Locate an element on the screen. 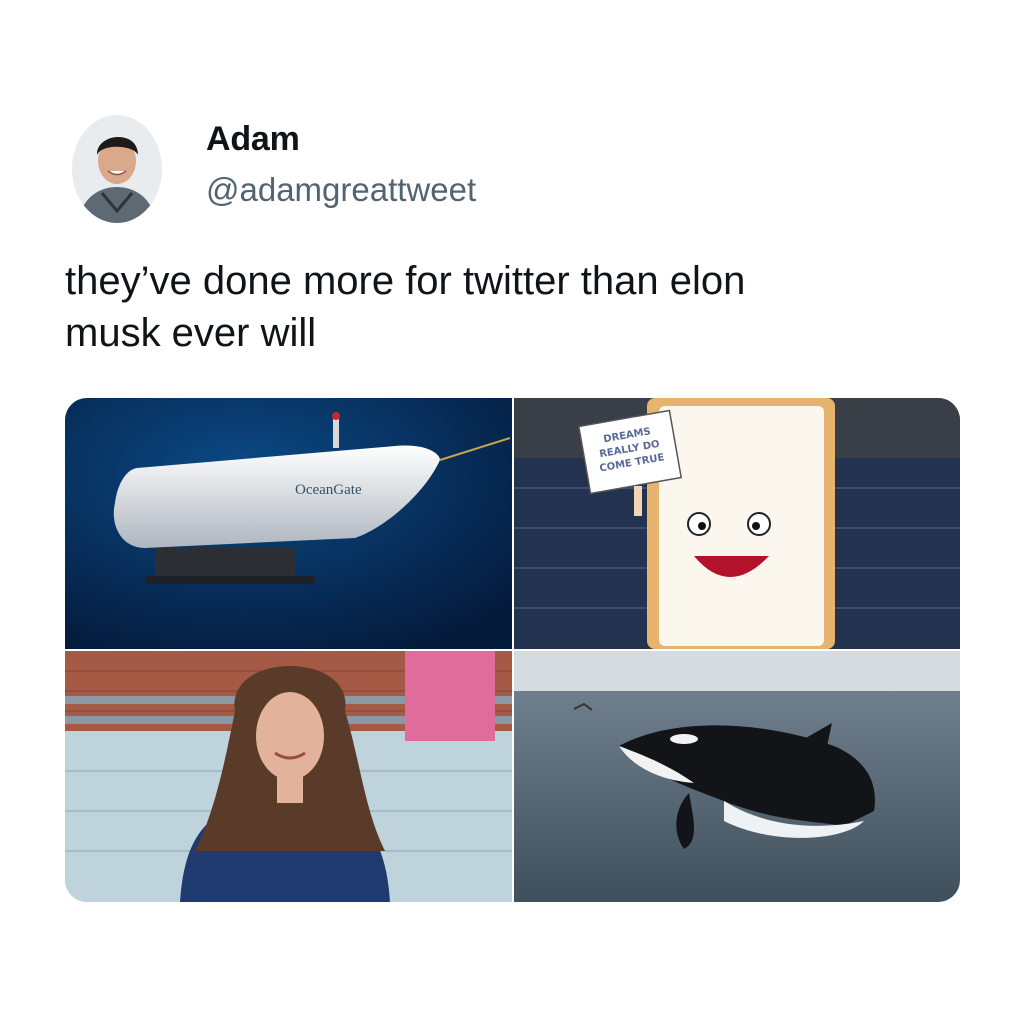  submersible-image: OceanGate is located at coordinates (288, 523).